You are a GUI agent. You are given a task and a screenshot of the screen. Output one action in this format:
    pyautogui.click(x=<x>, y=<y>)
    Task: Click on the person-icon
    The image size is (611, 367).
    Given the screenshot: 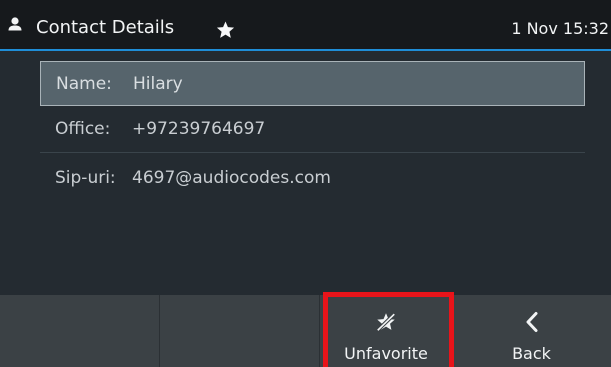 What is the action you would take?
    pyautogui.click(x=15, y=24)
    